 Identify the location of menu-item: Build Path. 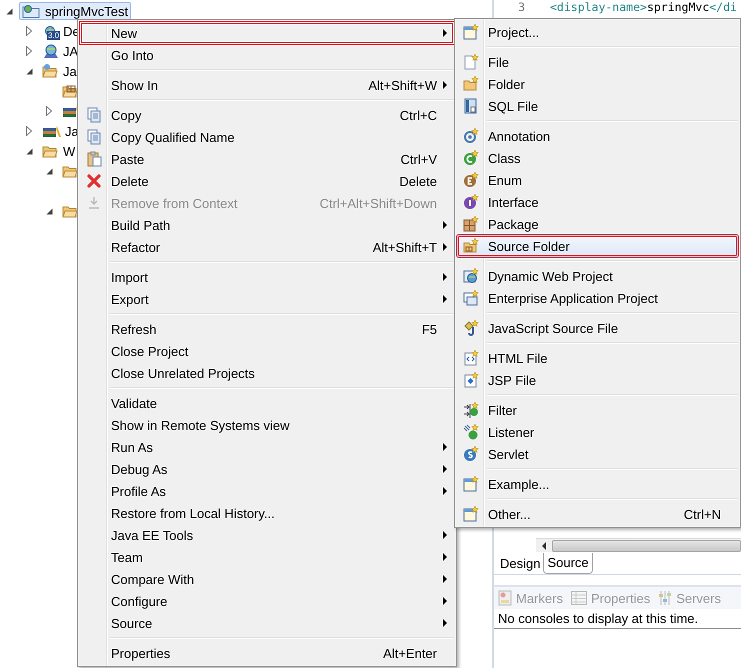
(267, 225).